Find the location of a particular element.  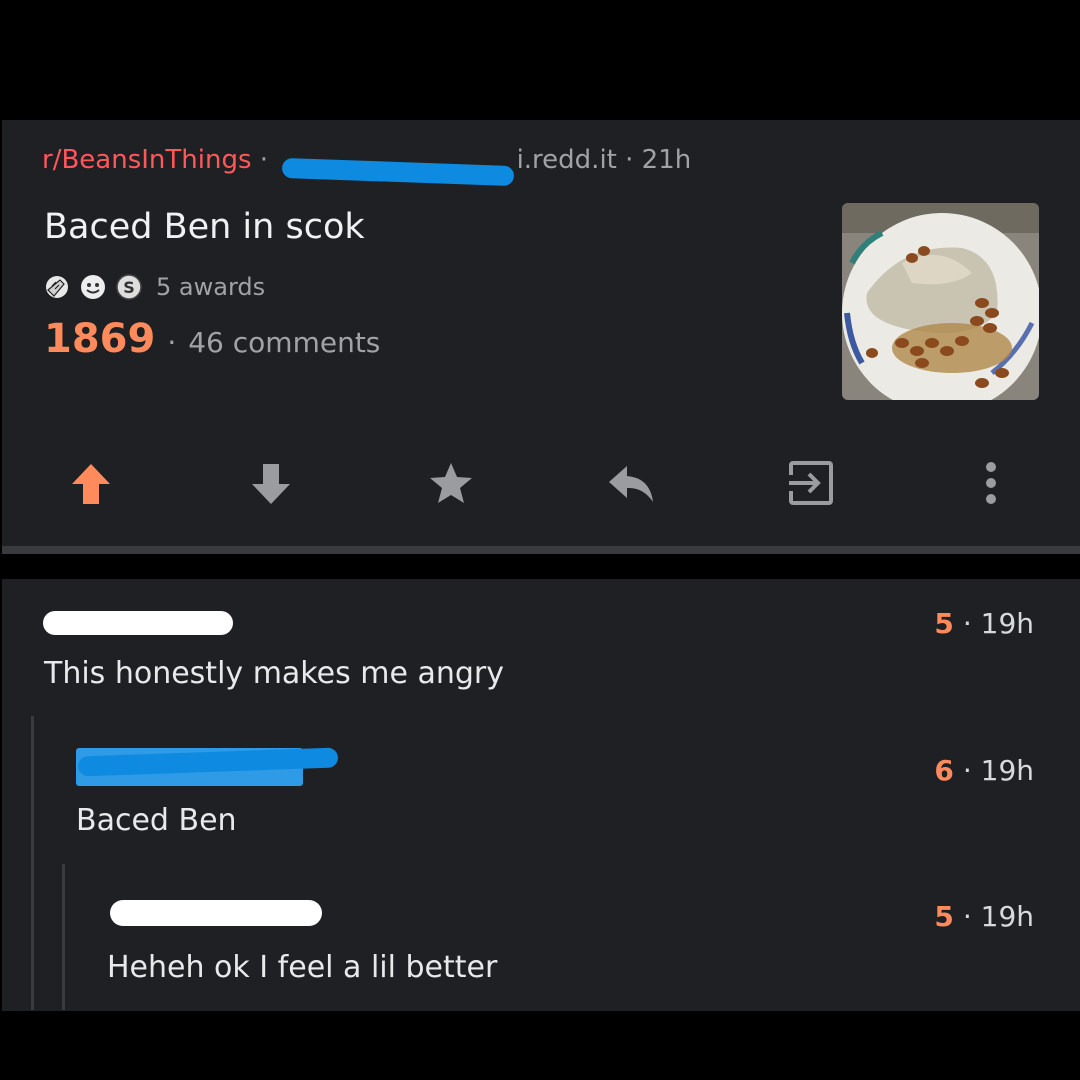

post-age: 21h is located at coordinates (666, 160).